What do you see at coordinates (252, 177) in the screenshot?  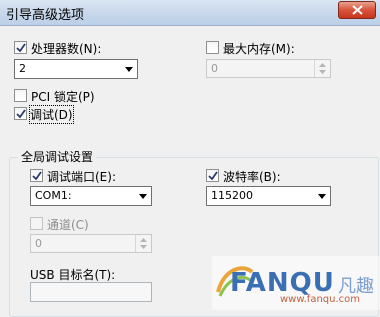 I see `baud-rate-label: 波特率(B):` at bounding box center [252, 177].